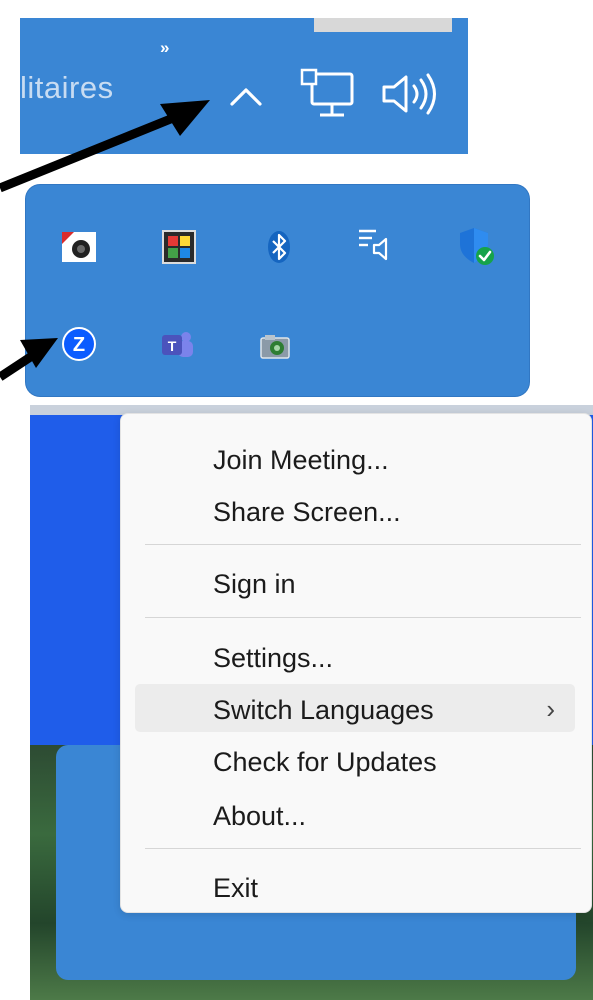  What do you see at coordinates (275, 346) in the screenshot?
I see `camera-icon` at bounding box center [275, 346].